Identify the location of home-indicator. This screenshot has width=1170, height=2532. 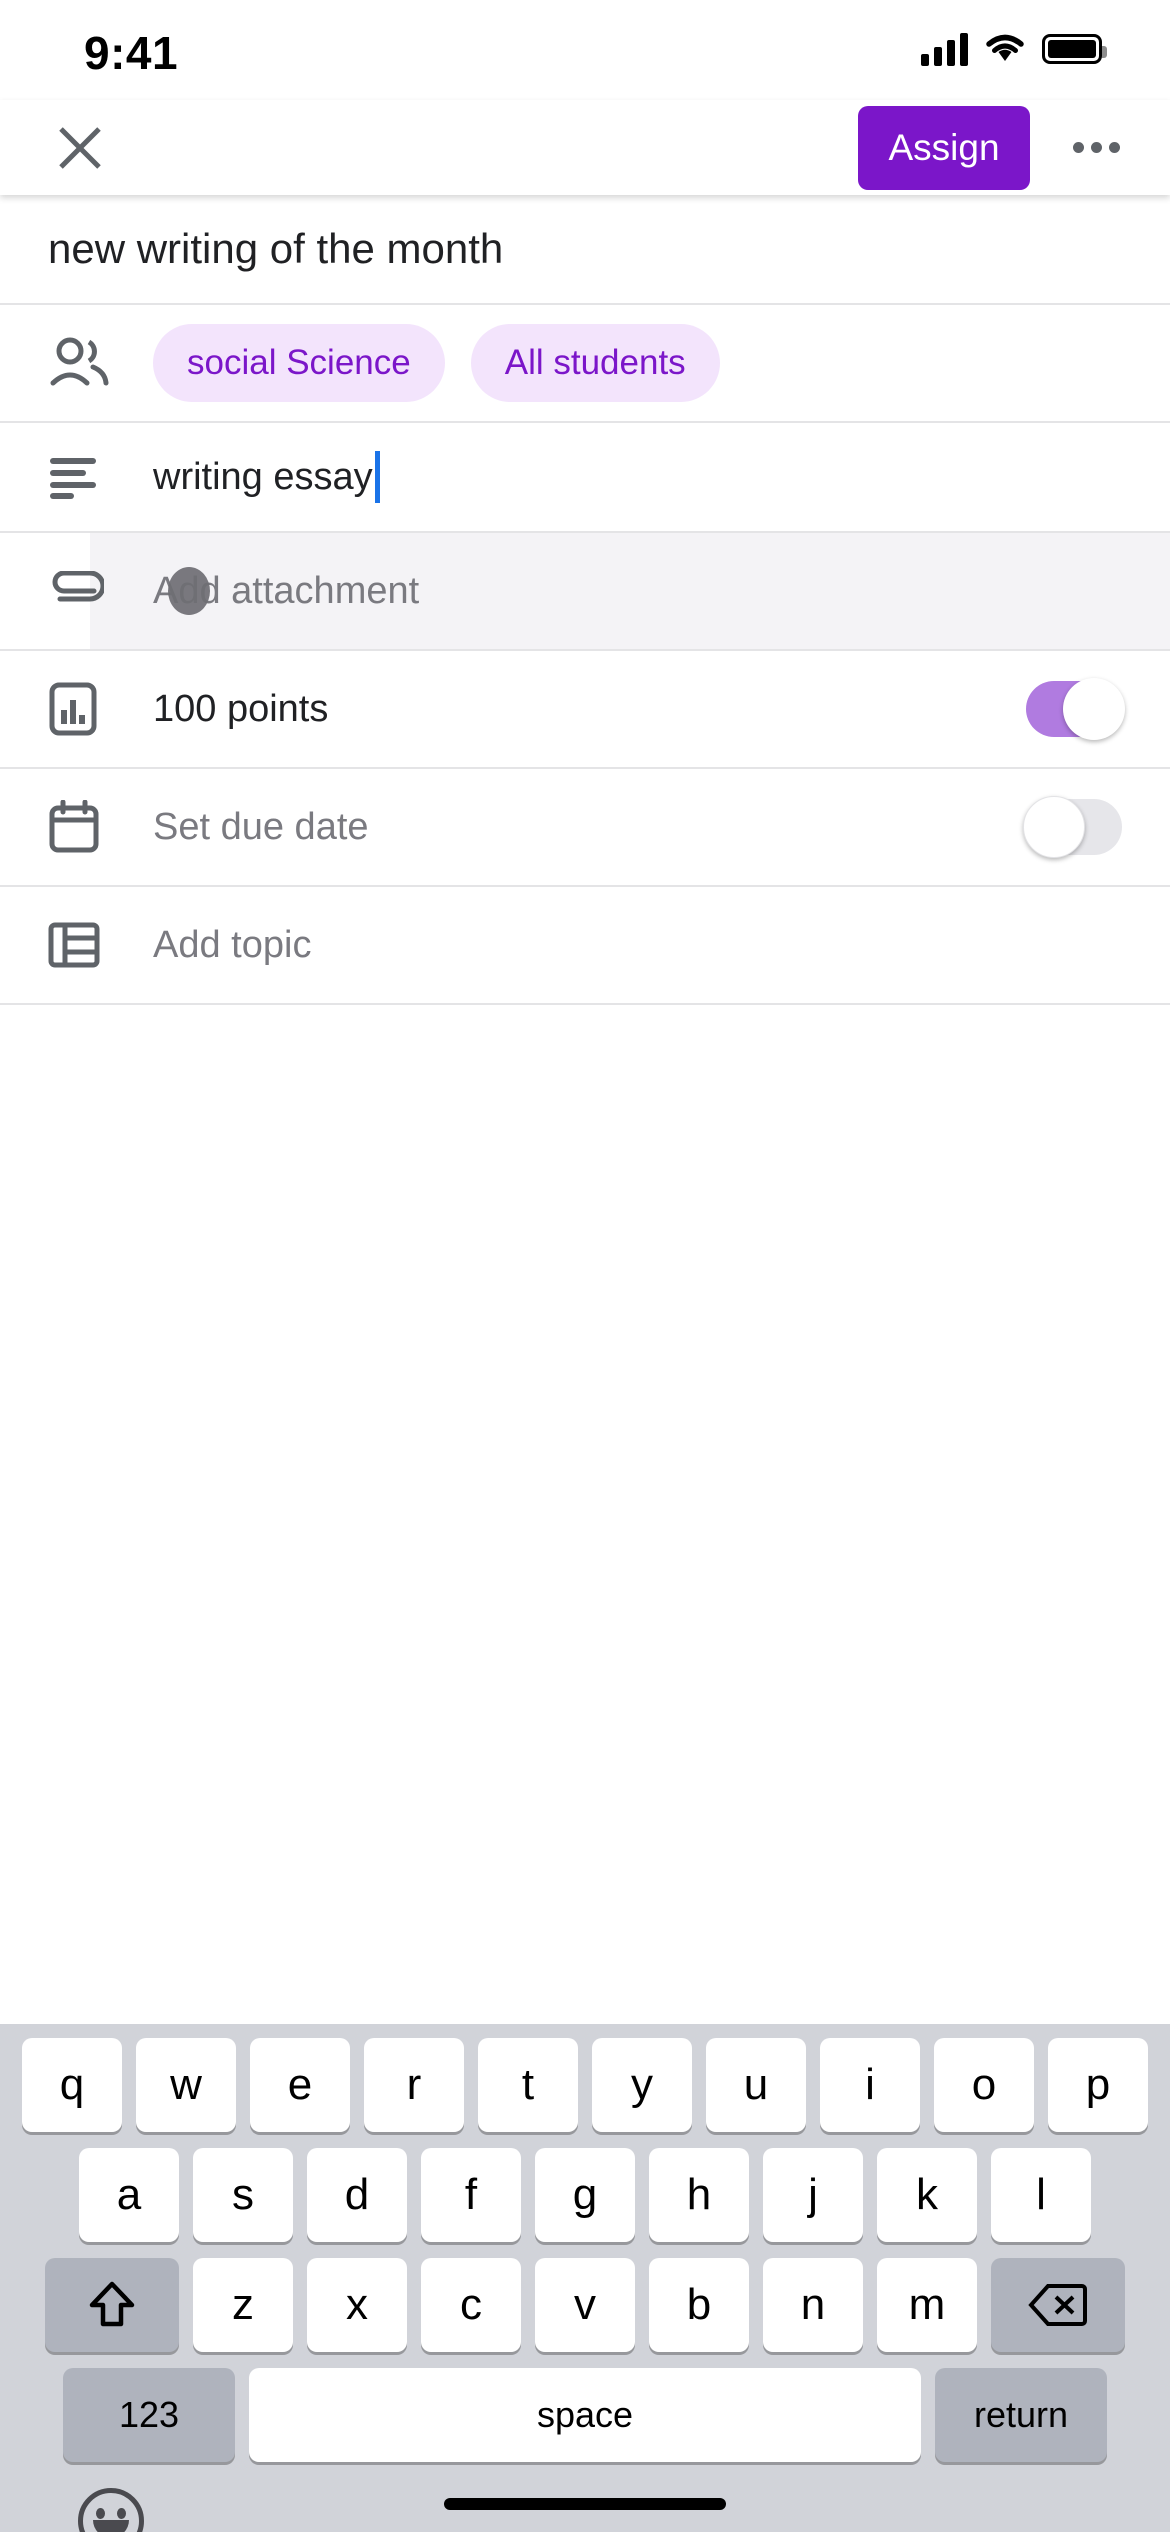
(585, 2504).